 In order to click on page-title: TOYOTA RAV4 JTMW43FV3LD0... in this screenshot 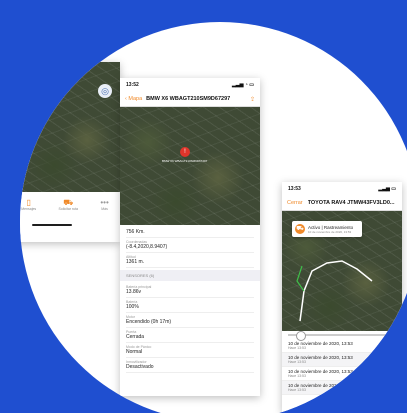, I will do `click(351, 203)`.